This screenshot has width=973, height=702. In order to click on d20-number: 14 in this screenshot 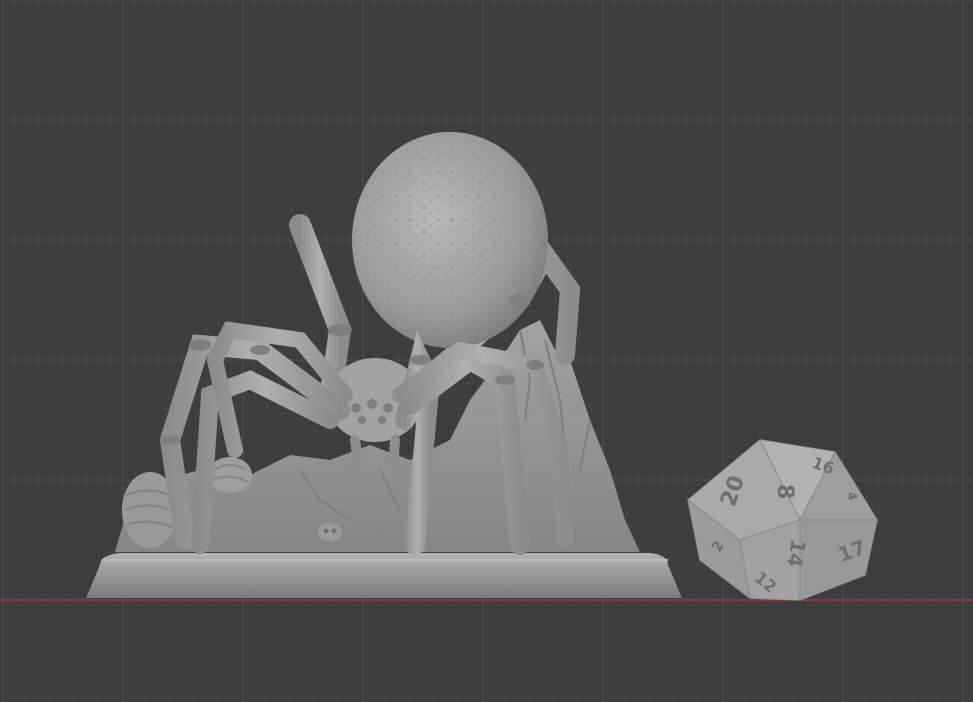, I will do `click(796, 554)`.